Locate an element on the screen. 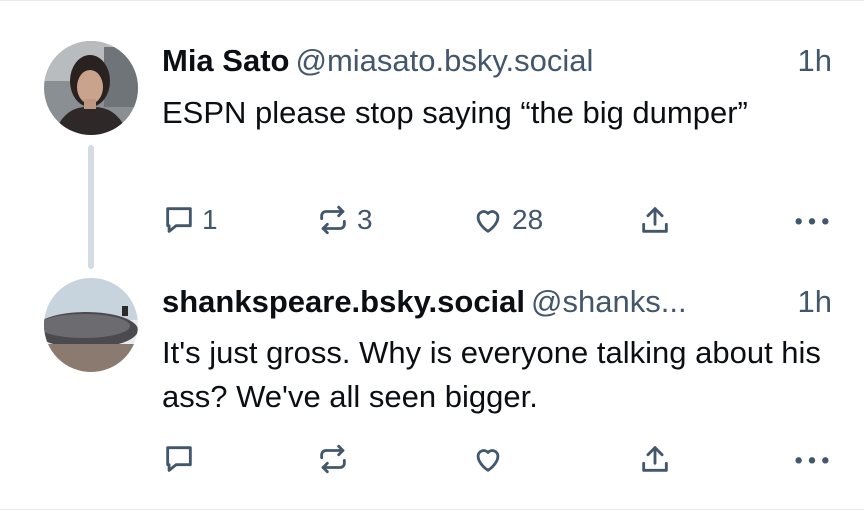  post-header: Mia Sato @miasato.bsky.social 1h is located at coordinates (497, 61).